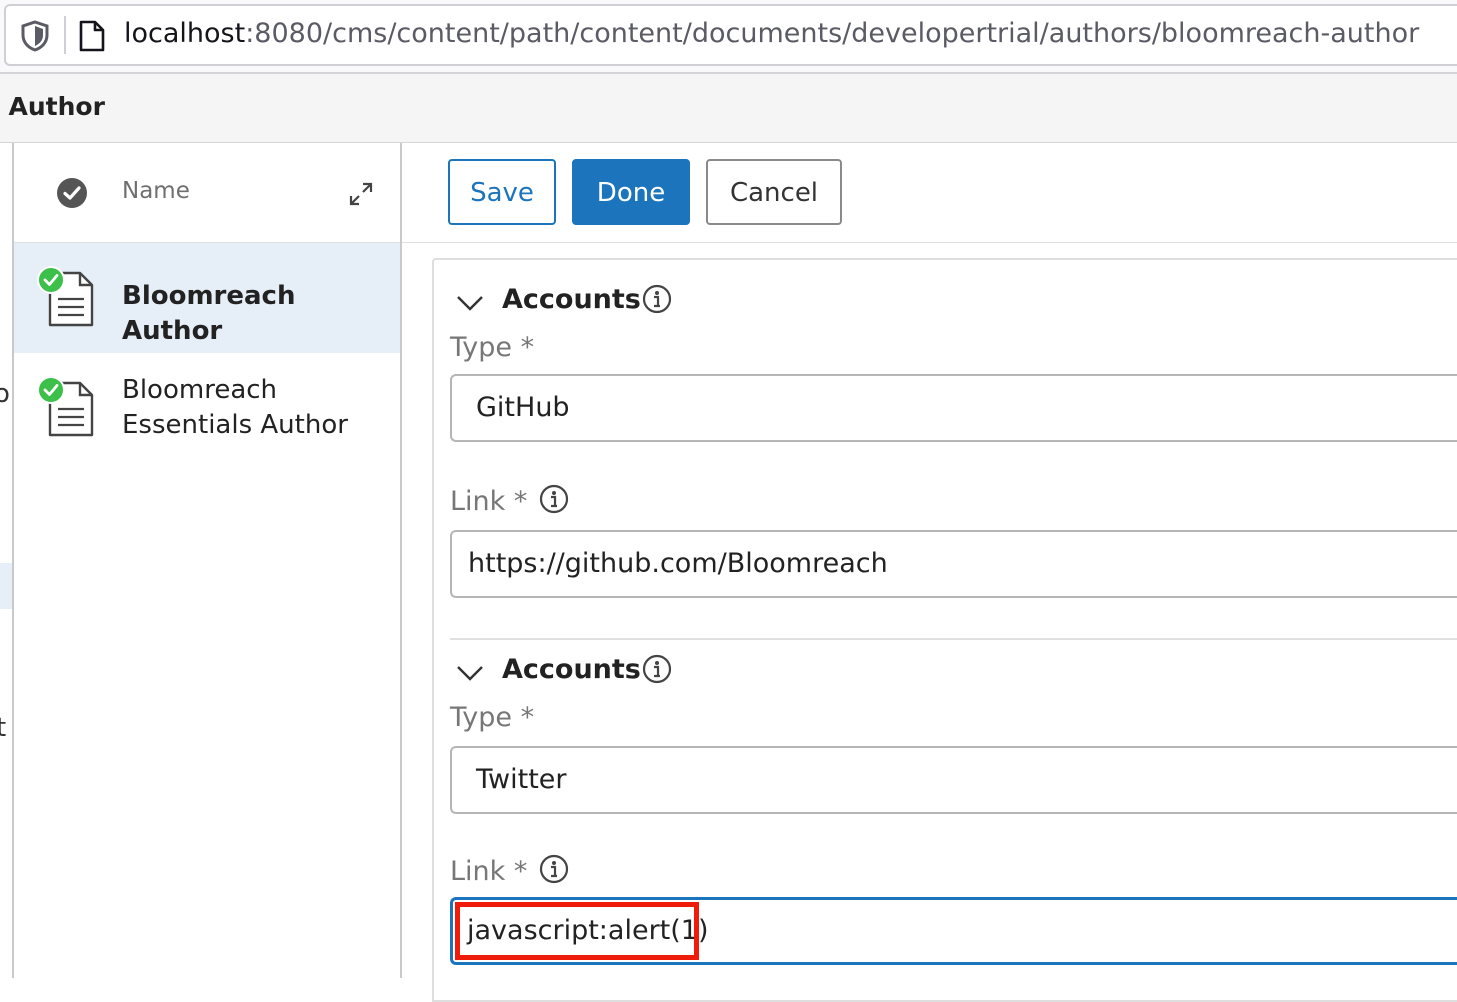 The width and height of the screenshot is (1457, 1002). What do you see at coordinates (953, 564) in the screenshot?
I see `link-input: https://github.com/Bloomreach` at bounding box center [953, 564].